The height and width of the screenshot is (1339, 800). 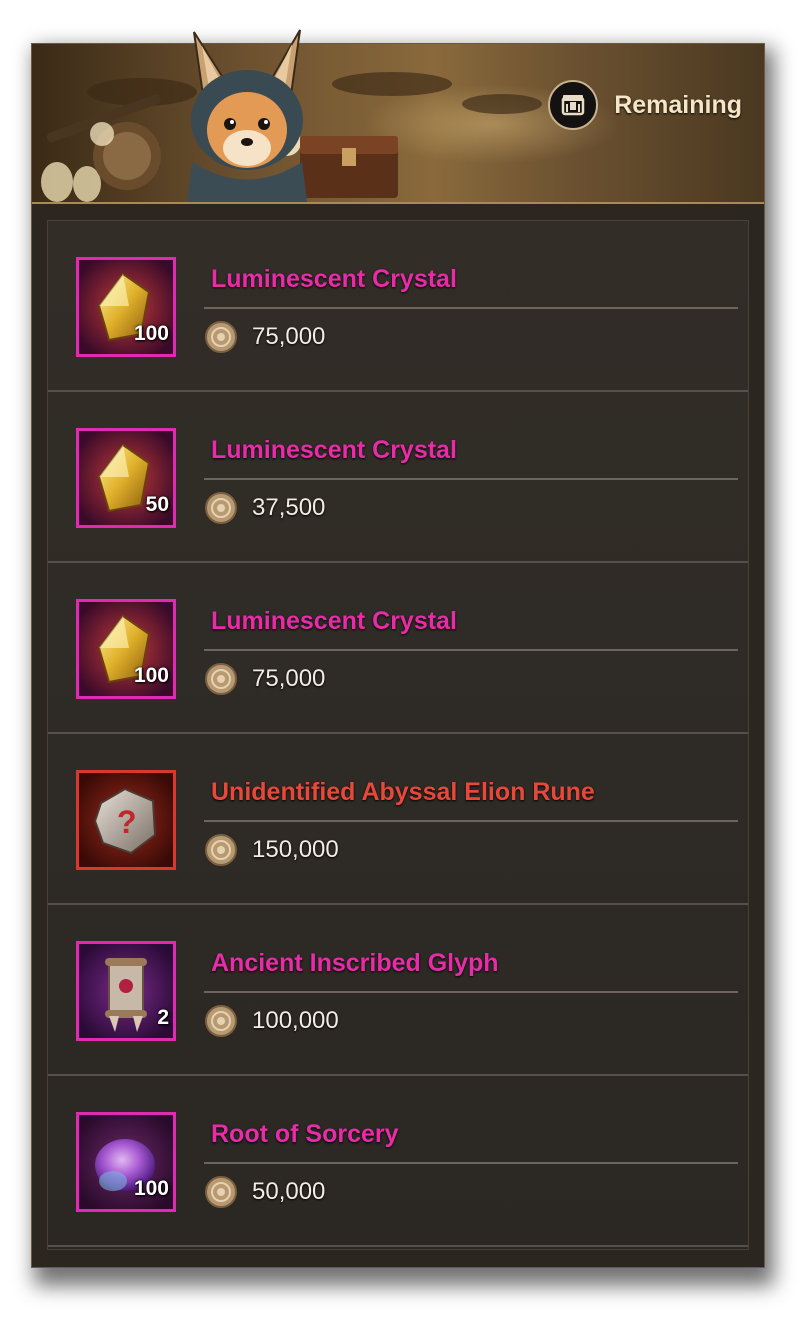 What do you see at coordinates (157, 504) in the screenshot?
I see `item-quantity: 50` at bounding box center [157, 504].